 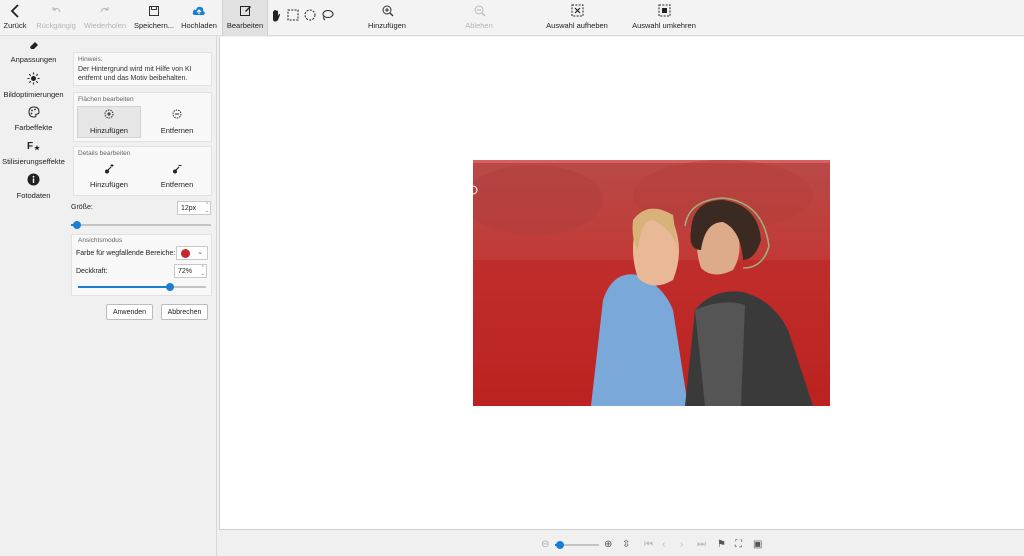 I want to click on areas-section: Flächen bearbeiten Hinzufügen Entfernen, so click(x=142, y=117).